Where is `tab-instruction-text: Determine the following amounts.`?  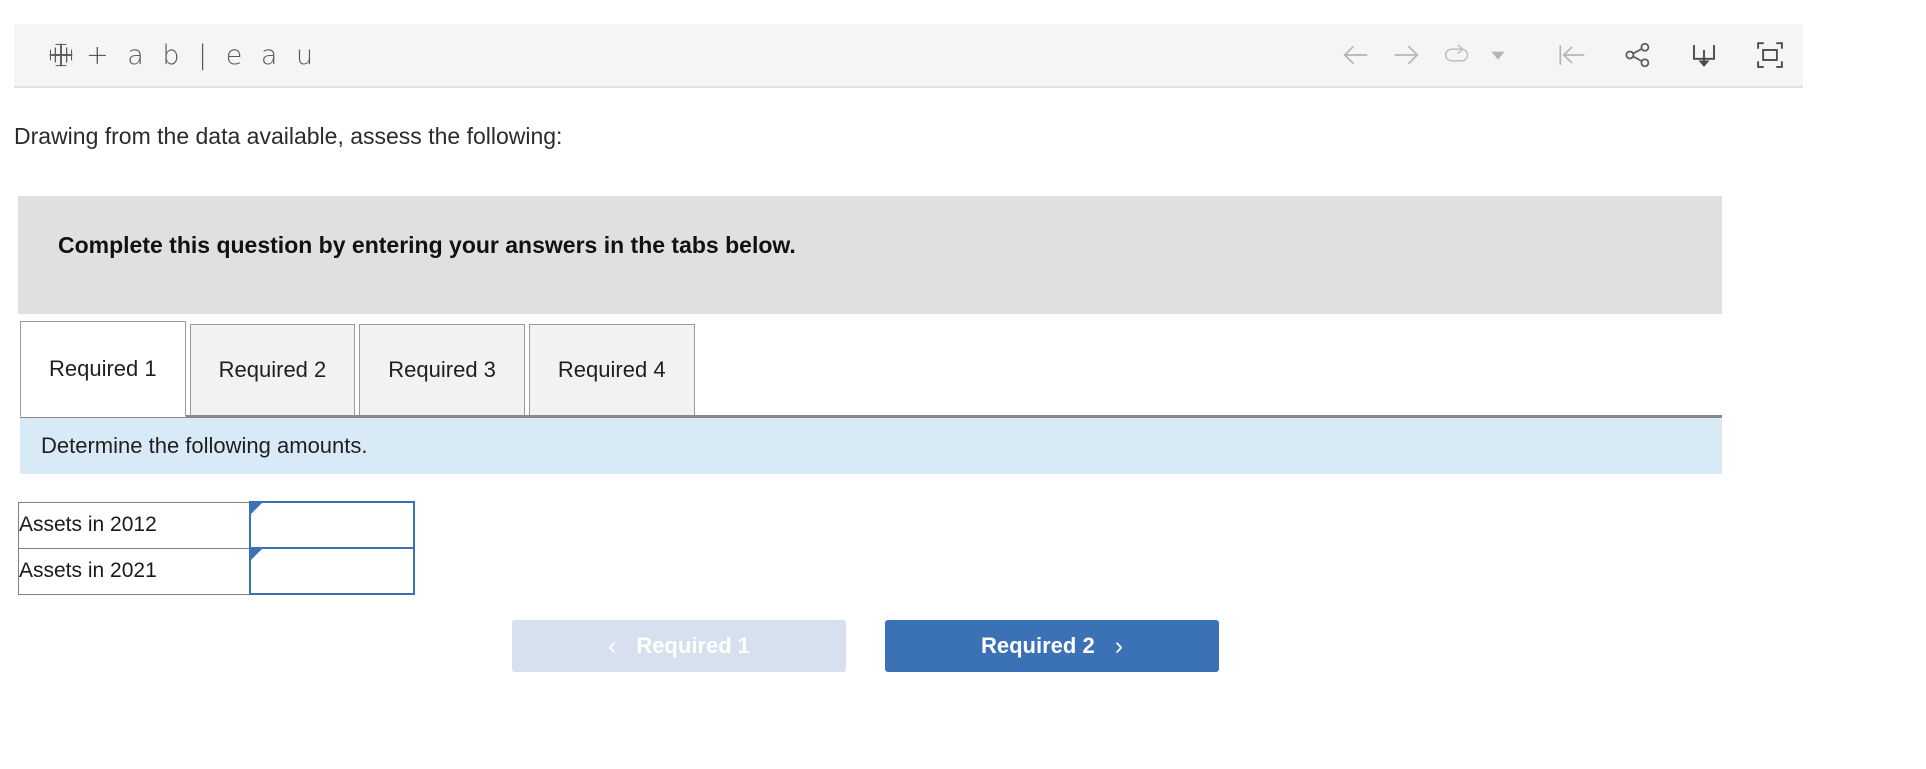
tab-instruction-text: Determine the following amounts. is located at coordinates (204, 445).